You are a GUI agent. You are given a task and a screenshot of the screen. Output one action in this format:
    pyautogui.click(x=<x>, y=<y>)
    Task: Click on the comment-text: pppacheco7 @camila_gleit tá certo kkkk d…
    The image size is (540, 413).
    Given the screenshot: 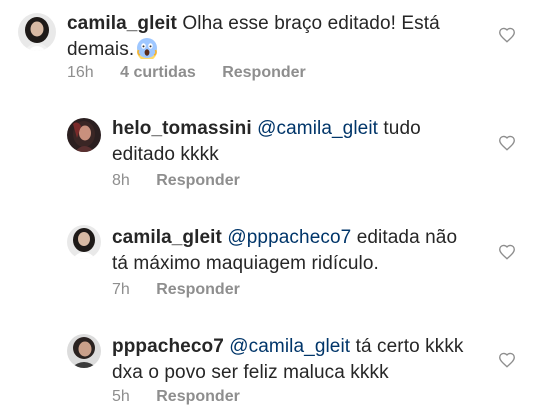 What is the action you would take?
    pyautogui.click(x=302, y=360)
    